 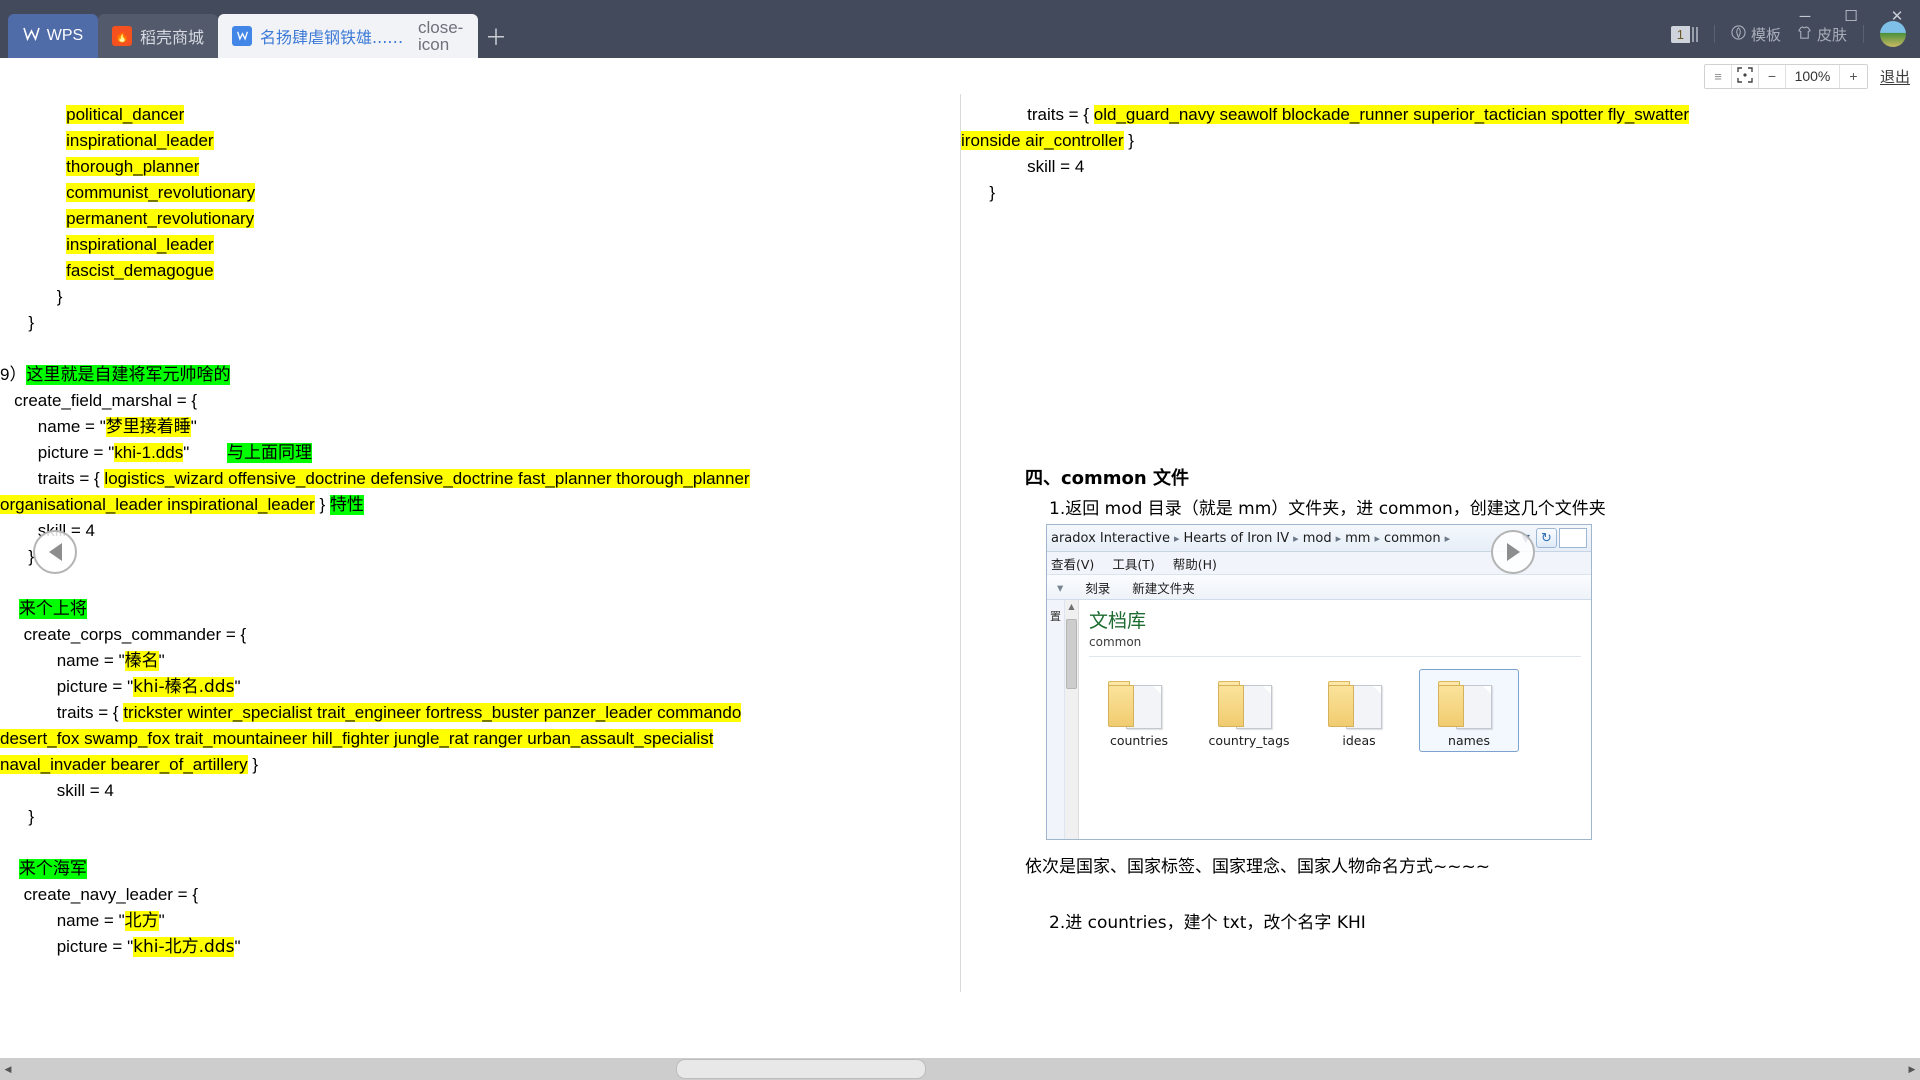 What do you see at coordinates (1257, 867) in the screenshot?
I see `folder-caption: 依次是国家、国家标签、国家理念、国家人物命名方式~~~~` at bounding box center [1257, 867].